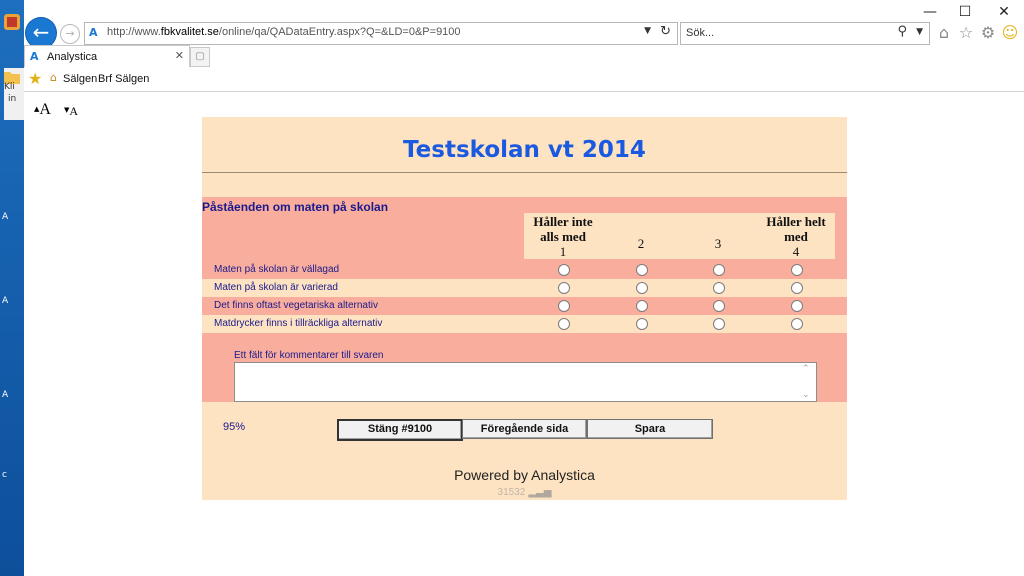 The width and height of the screenshot is (1024, 576). I want to click on desktop-text: Kli, so click(9, 87).